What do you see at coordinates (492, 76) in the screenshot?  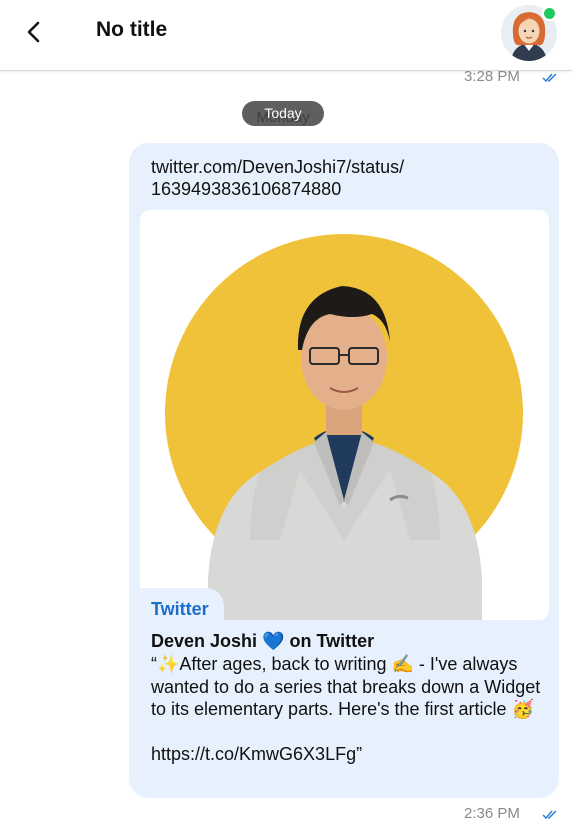 I see `message-time: 3:28 PM` at bounding box center [492, 76].